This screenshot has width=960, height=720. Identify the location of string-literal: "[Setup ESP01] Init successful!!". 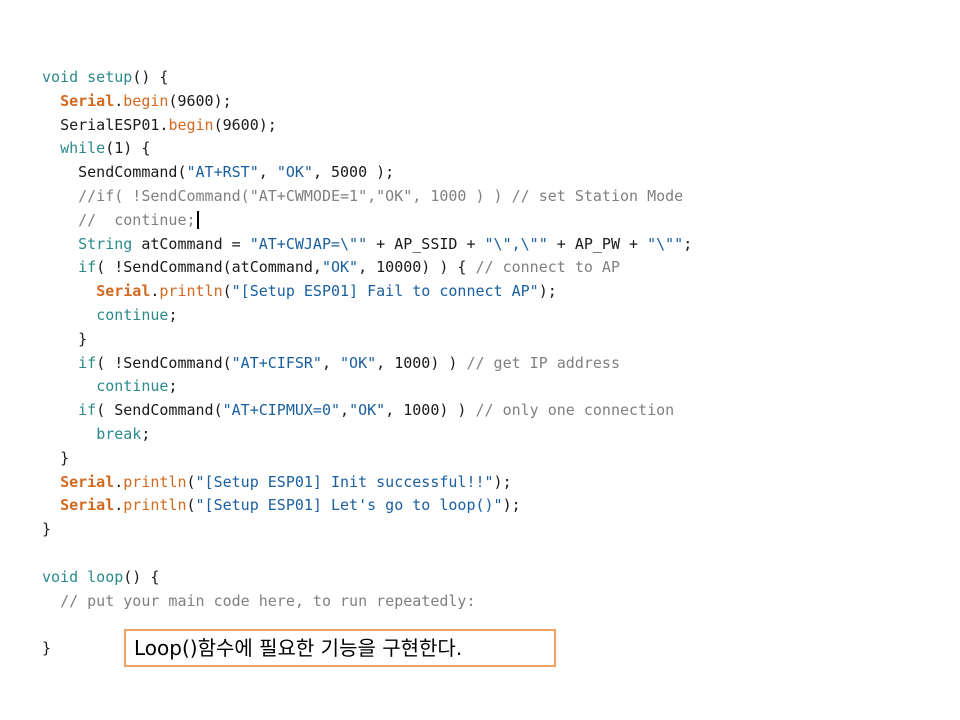
(344, 481).